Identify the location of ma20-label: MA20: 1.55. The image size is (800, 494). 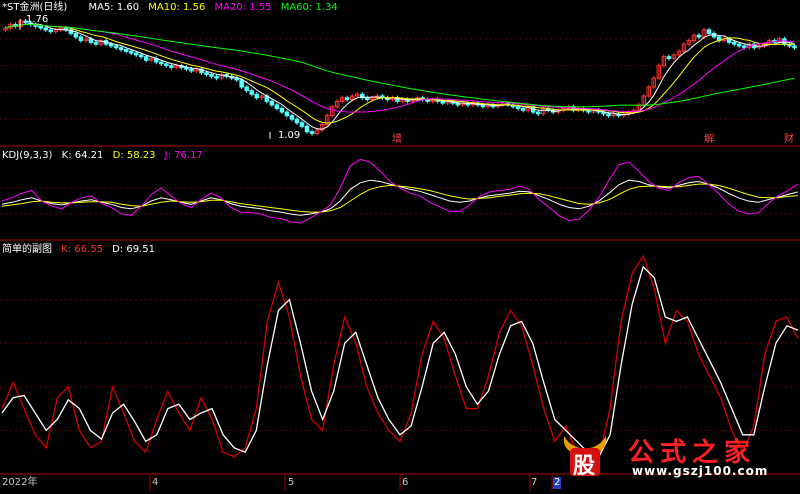
(243, 7).